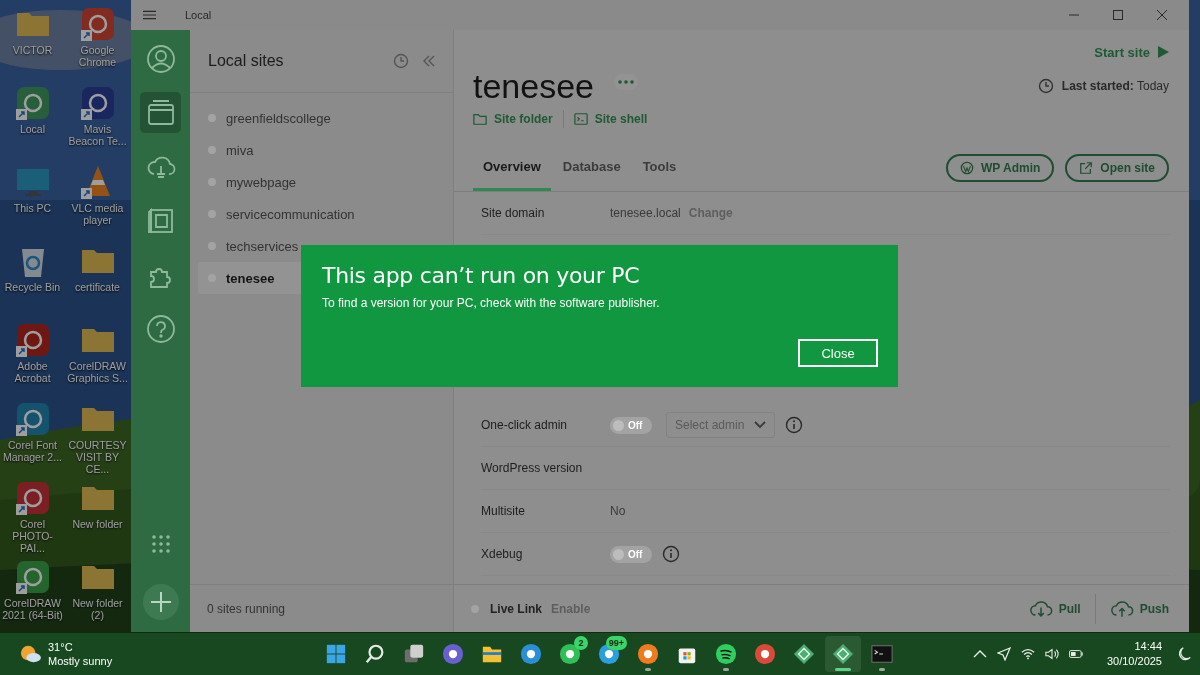 The width and height of the screenshot is (1200, 675). I want to click on status-text: 0 sites running, so click(246, 608).